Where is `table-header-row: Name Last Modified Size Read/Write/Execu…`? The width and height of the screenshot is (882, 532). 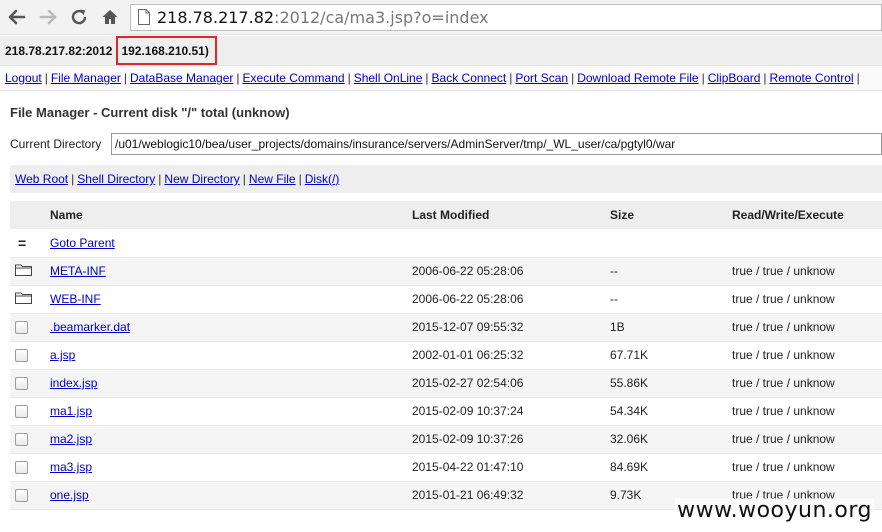 table-header-row: Name Last Modified Size Read/Write/Execu… is located at coordinates (446, 215).